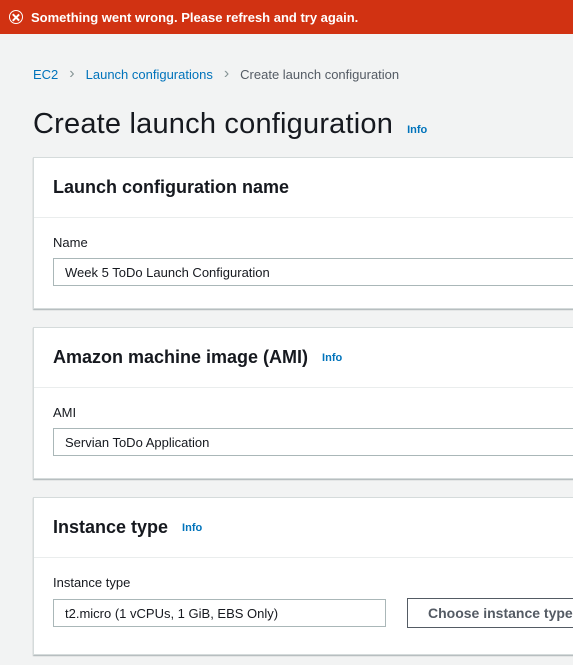 The height and width of the screenshot is (665, 573). I want to click on instance-type-value: t2.micro (1 vCPUs, 1 GiB, EBS Only), so click(219, 613).